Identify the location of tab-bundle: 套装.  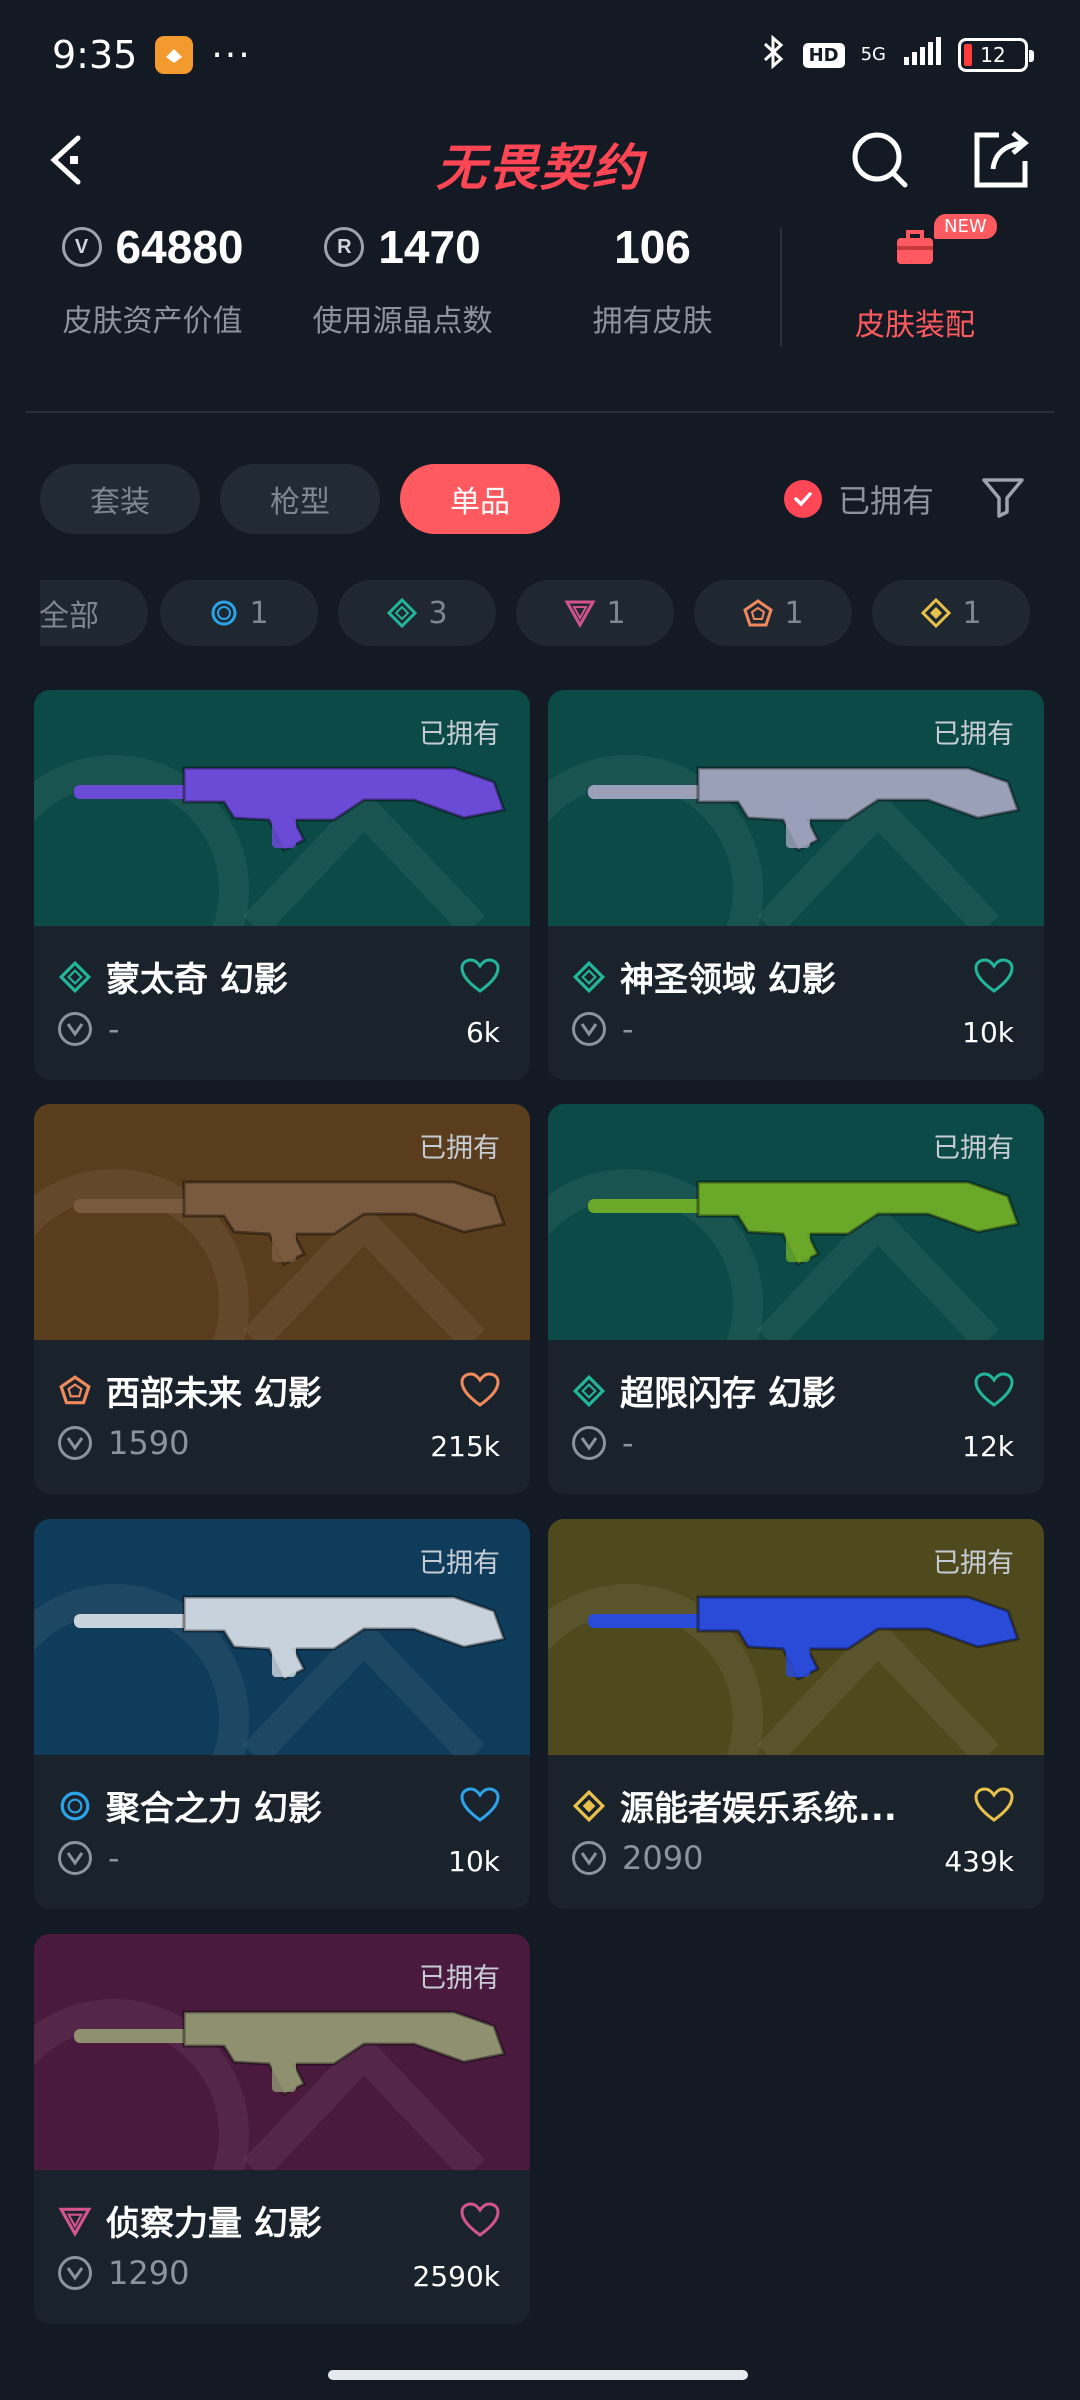
(120, 499).